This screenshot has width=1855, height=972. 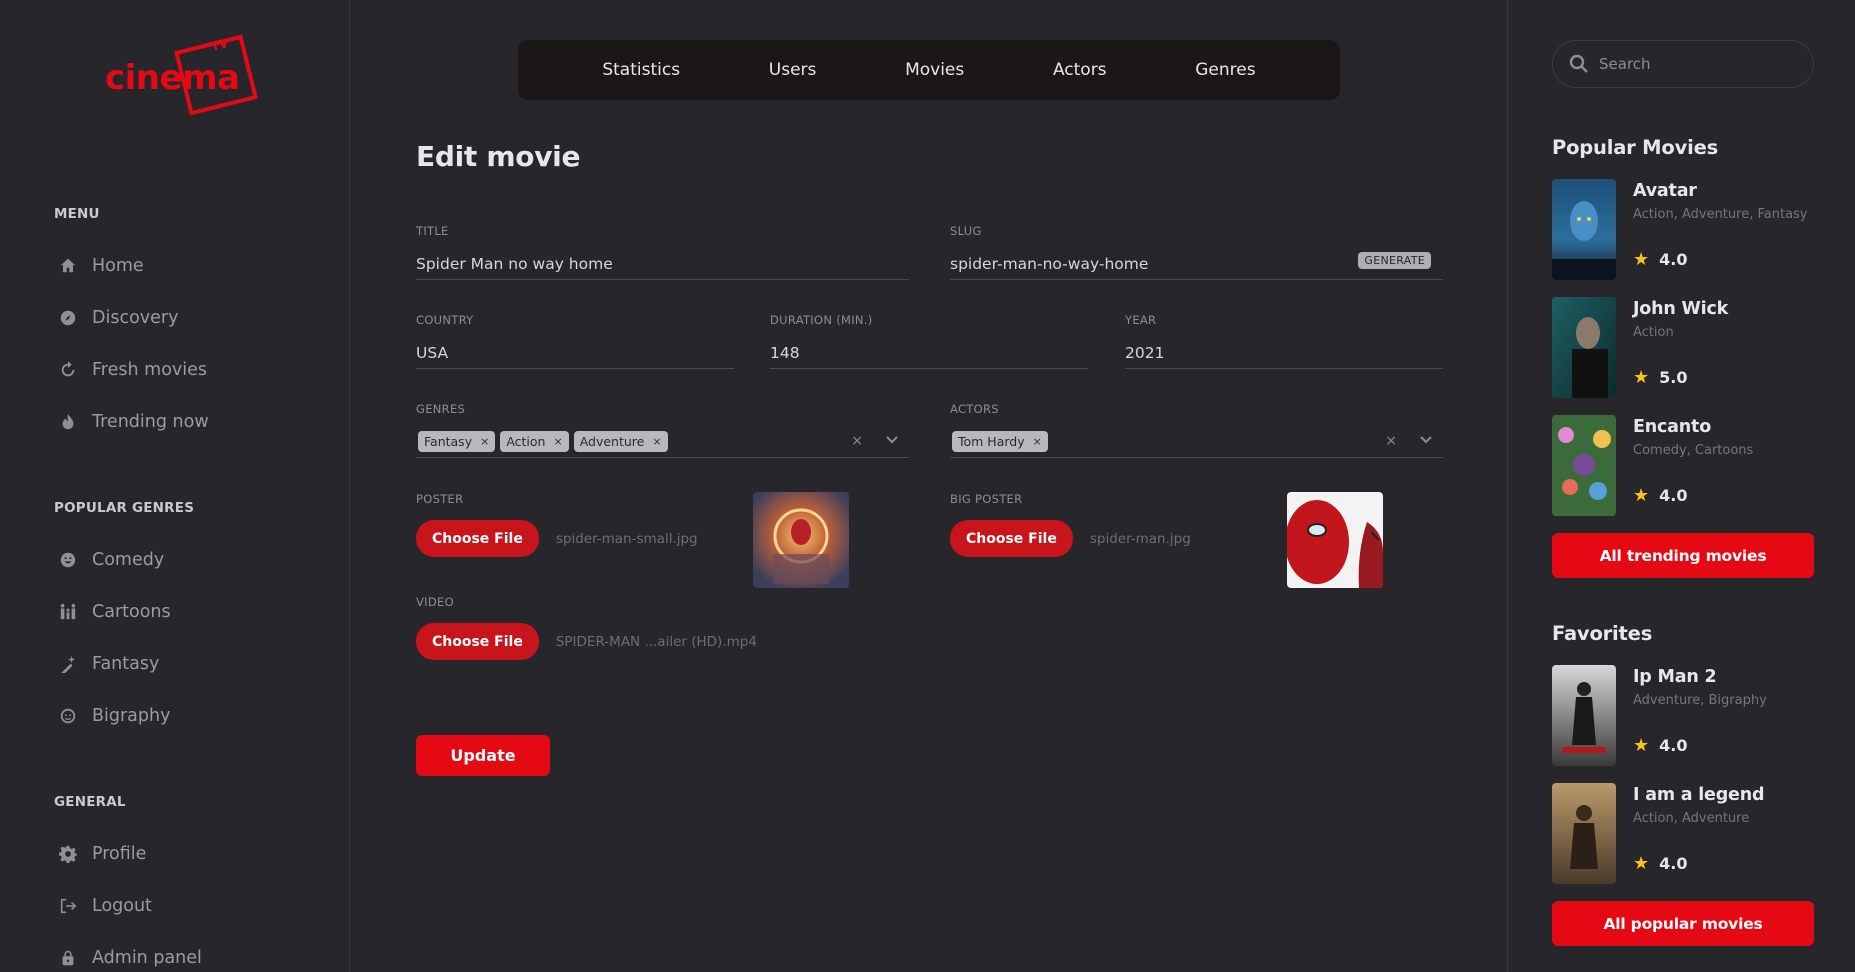 What do you see at coordinates (1115, 538) in the screenshot?
I see `big-poster-file-row: Choose File spider-man.jpg` at bounding box center [1115, 538].